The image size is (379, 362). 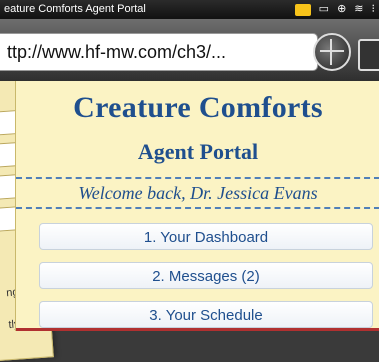 What do you see at coordinates (335, 9) in the screenshot?
I see `status-icons: ▭ ⊕ ≋ ⁝` at bounding box center [335, 9].